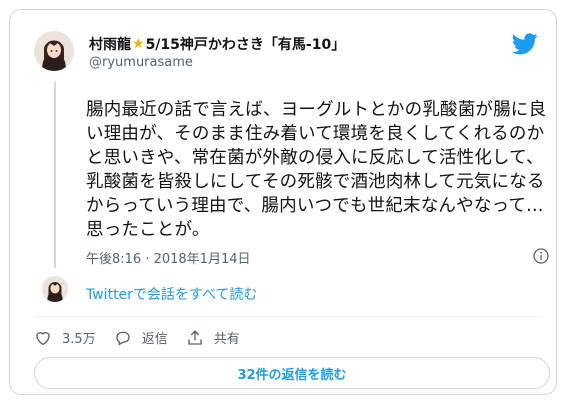  I want to click on share-label: 共有, so click(226, 339).